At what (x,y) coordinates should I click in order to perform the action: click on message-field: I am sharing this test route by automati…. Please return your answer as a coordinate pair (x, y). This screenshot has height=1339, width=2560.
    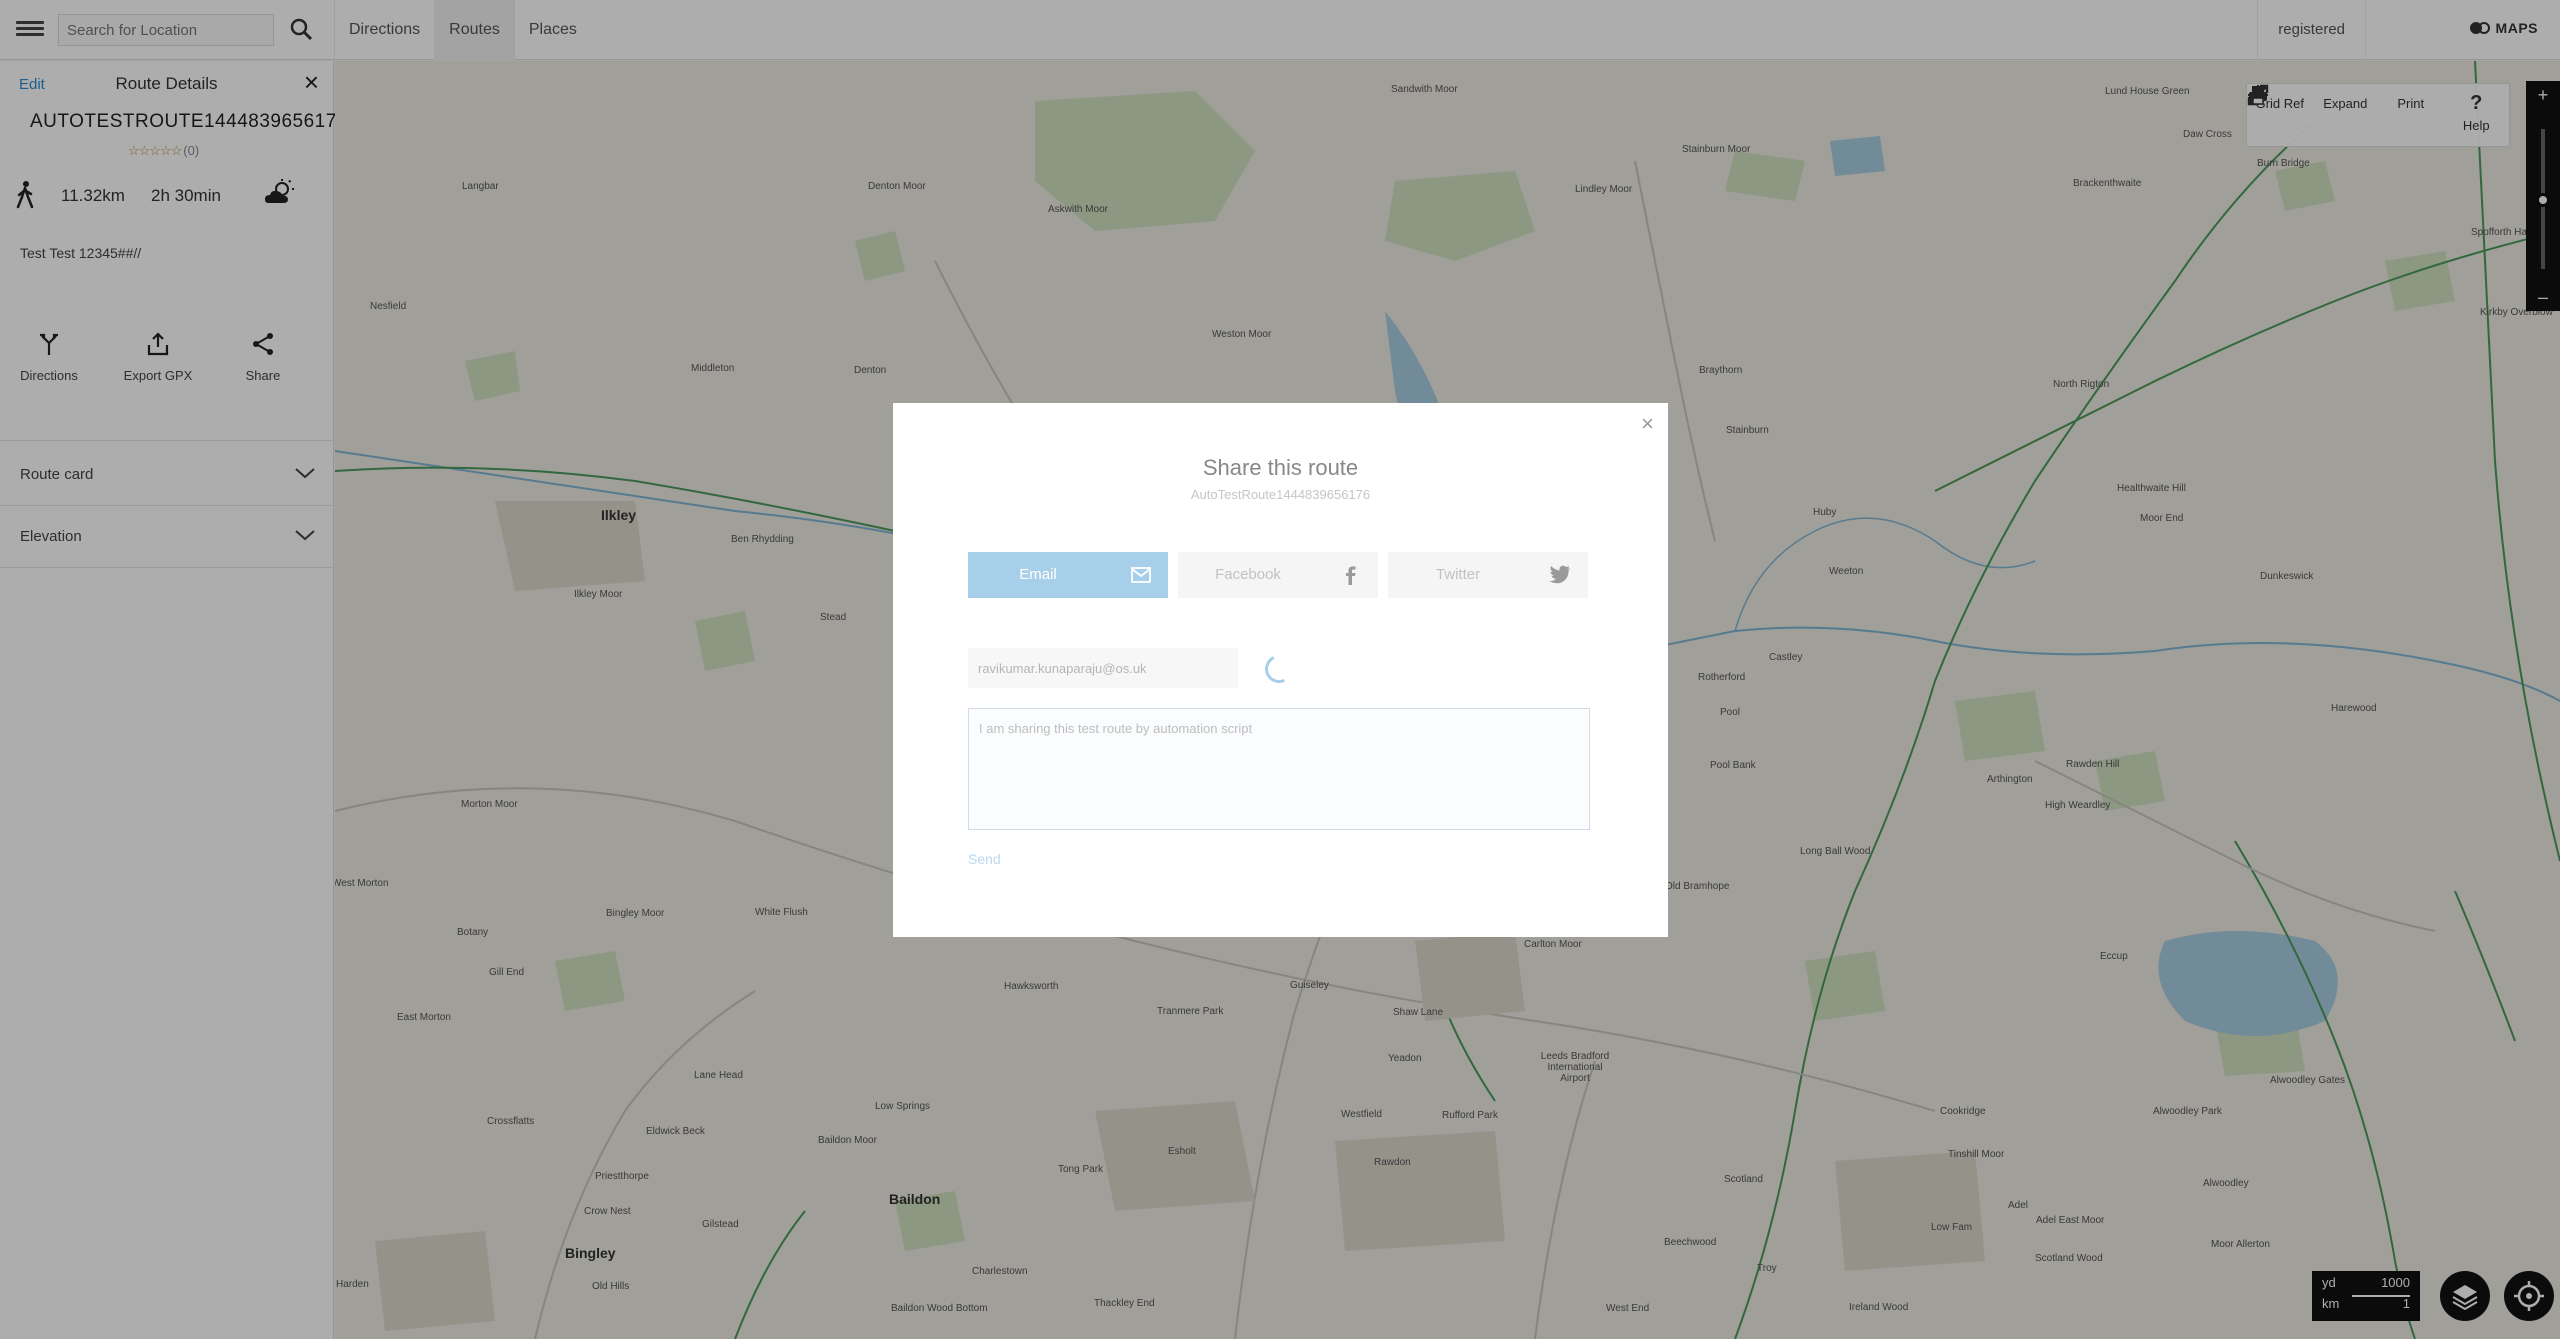
    Looking at the image, I should click on (1279, 769).